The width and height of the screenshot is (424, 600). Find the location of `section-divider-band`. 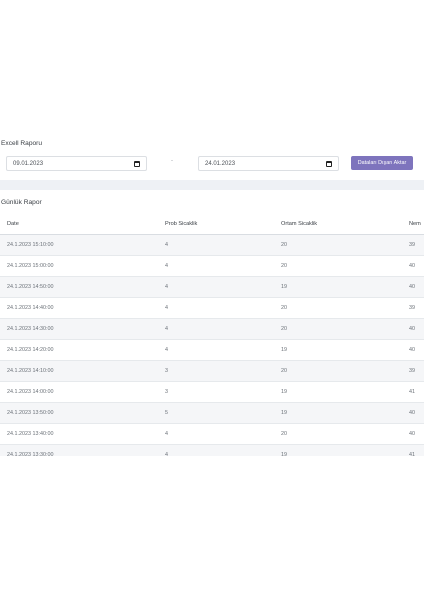

section-divider-band is located at coordinates (212, 185).